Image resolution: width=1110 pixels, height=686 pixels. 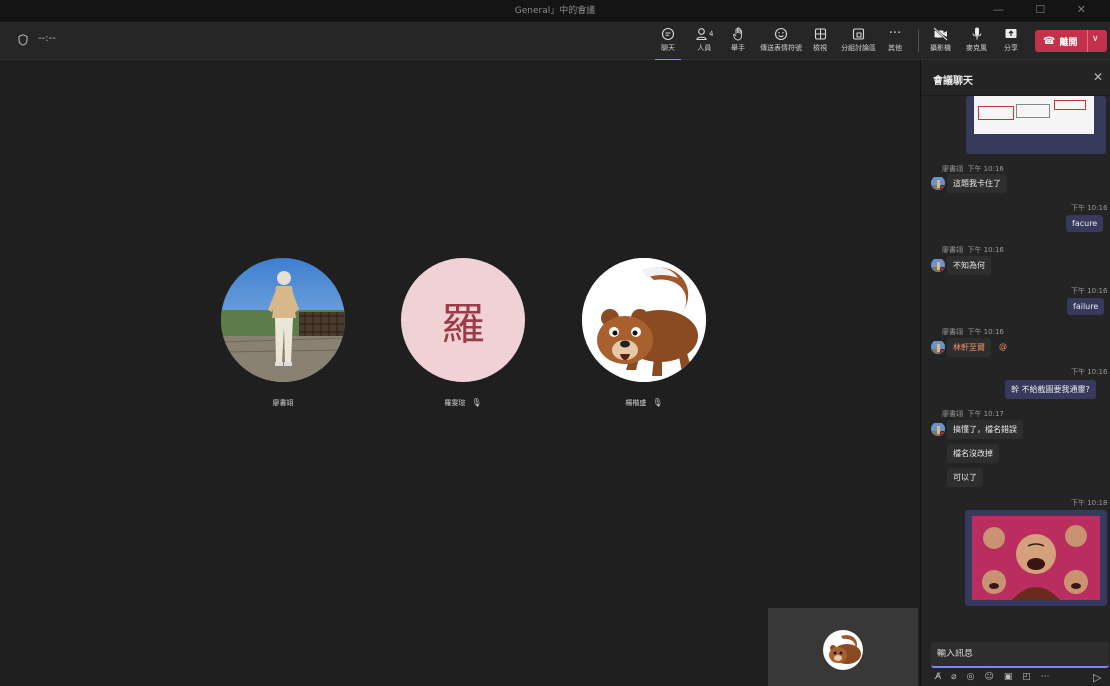 What do you see at coordinates (965, 477) in the screenshot?
I see `message-bubble: 可以了` at bounding box center [965, 477].